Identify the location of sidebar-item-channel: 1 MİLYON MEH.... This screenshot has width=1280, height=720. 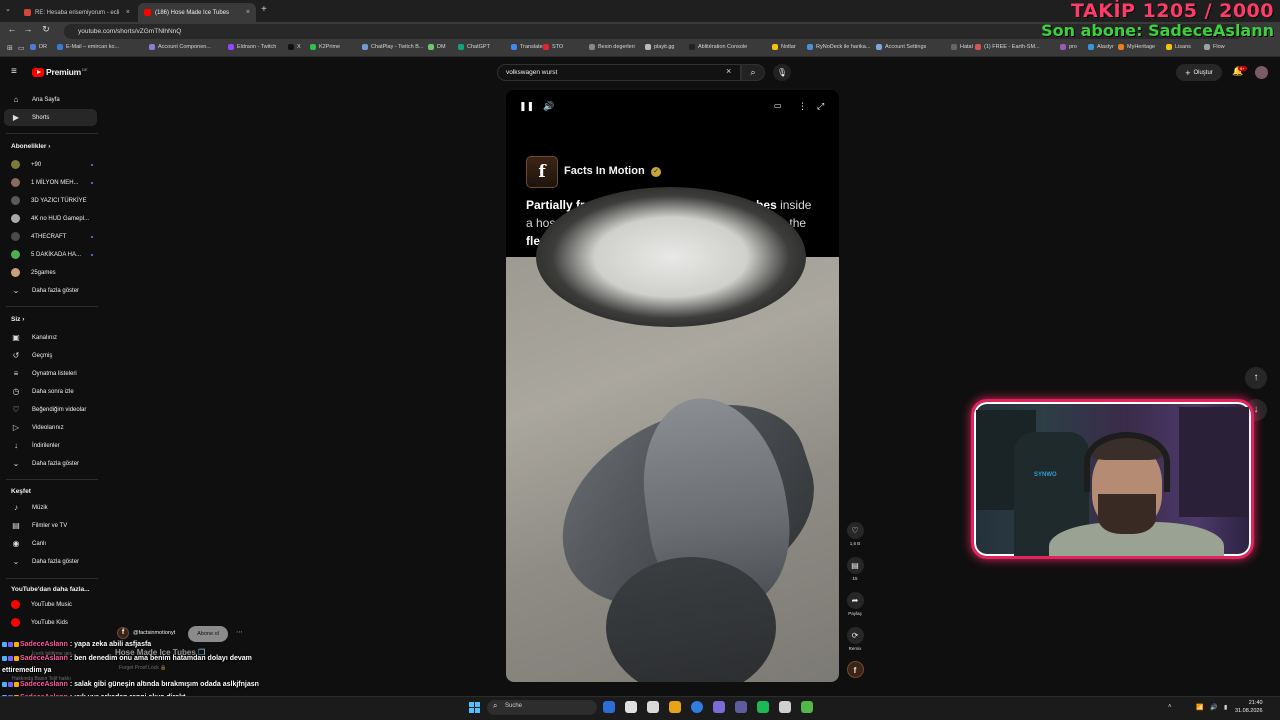
(50, 182).